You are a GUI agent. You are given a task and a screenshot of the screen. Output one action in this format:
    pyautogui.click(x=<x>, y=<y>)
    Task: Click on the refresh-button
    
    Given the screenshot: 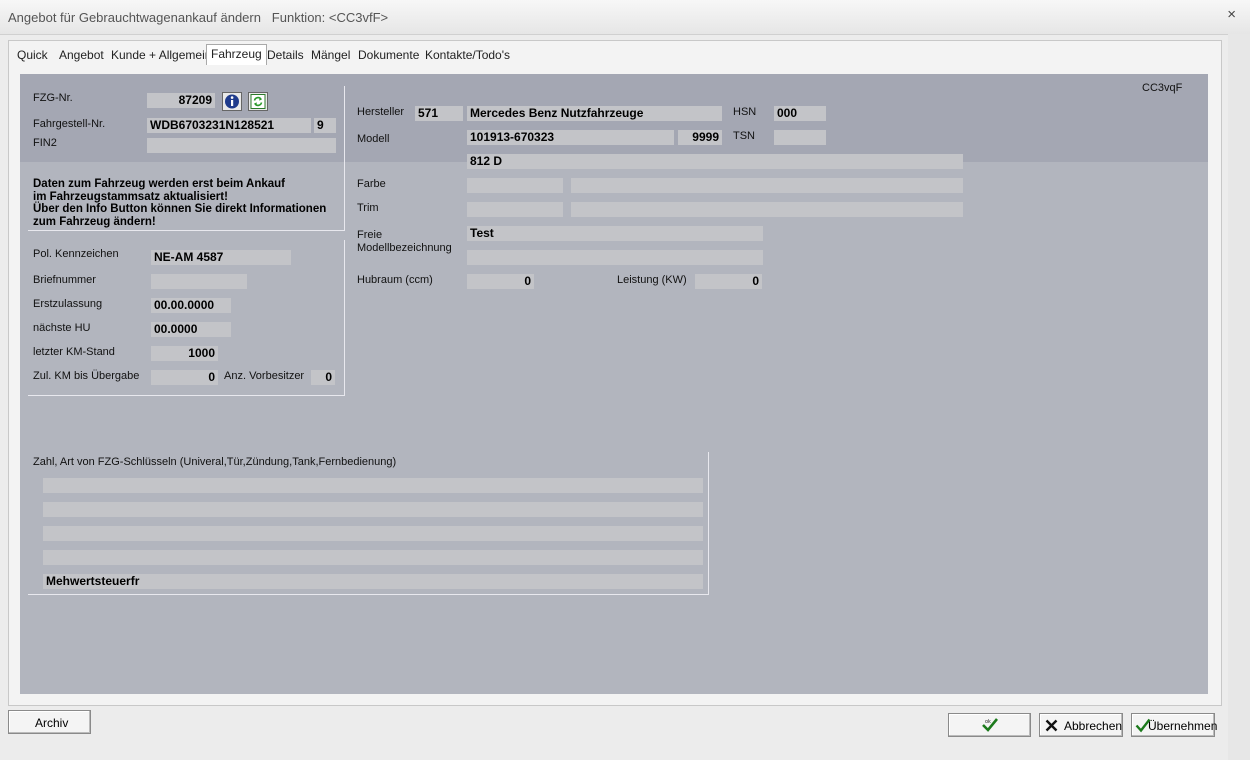 What is the action you would take?
    pyautogui.click(x=258, y=101)
    